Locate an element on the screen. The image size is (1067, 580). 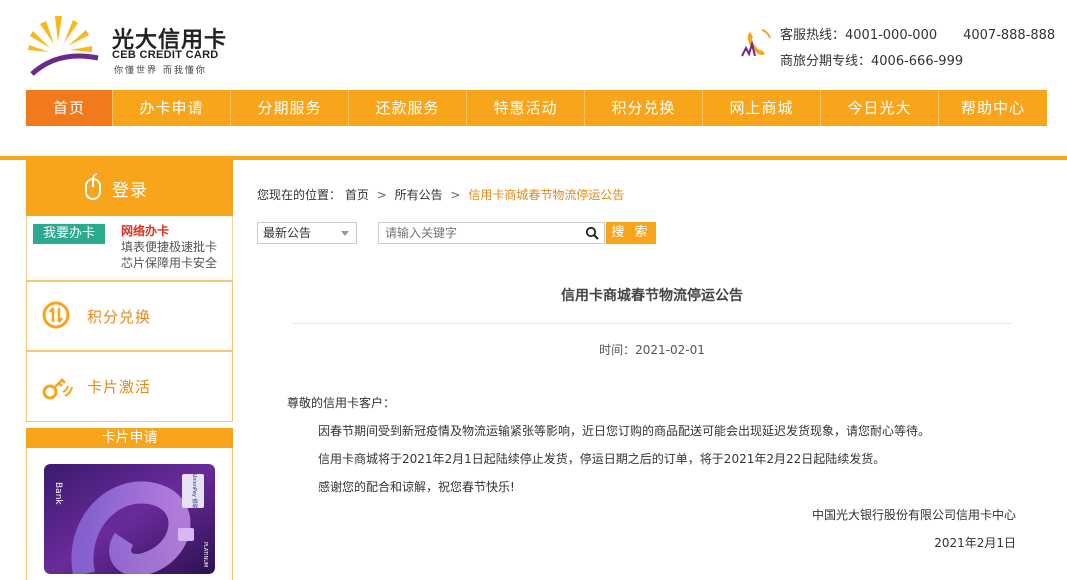
service-hotline: 客服热线：4001-000-000 4007-888-888 is located at coordinates (917, 33).